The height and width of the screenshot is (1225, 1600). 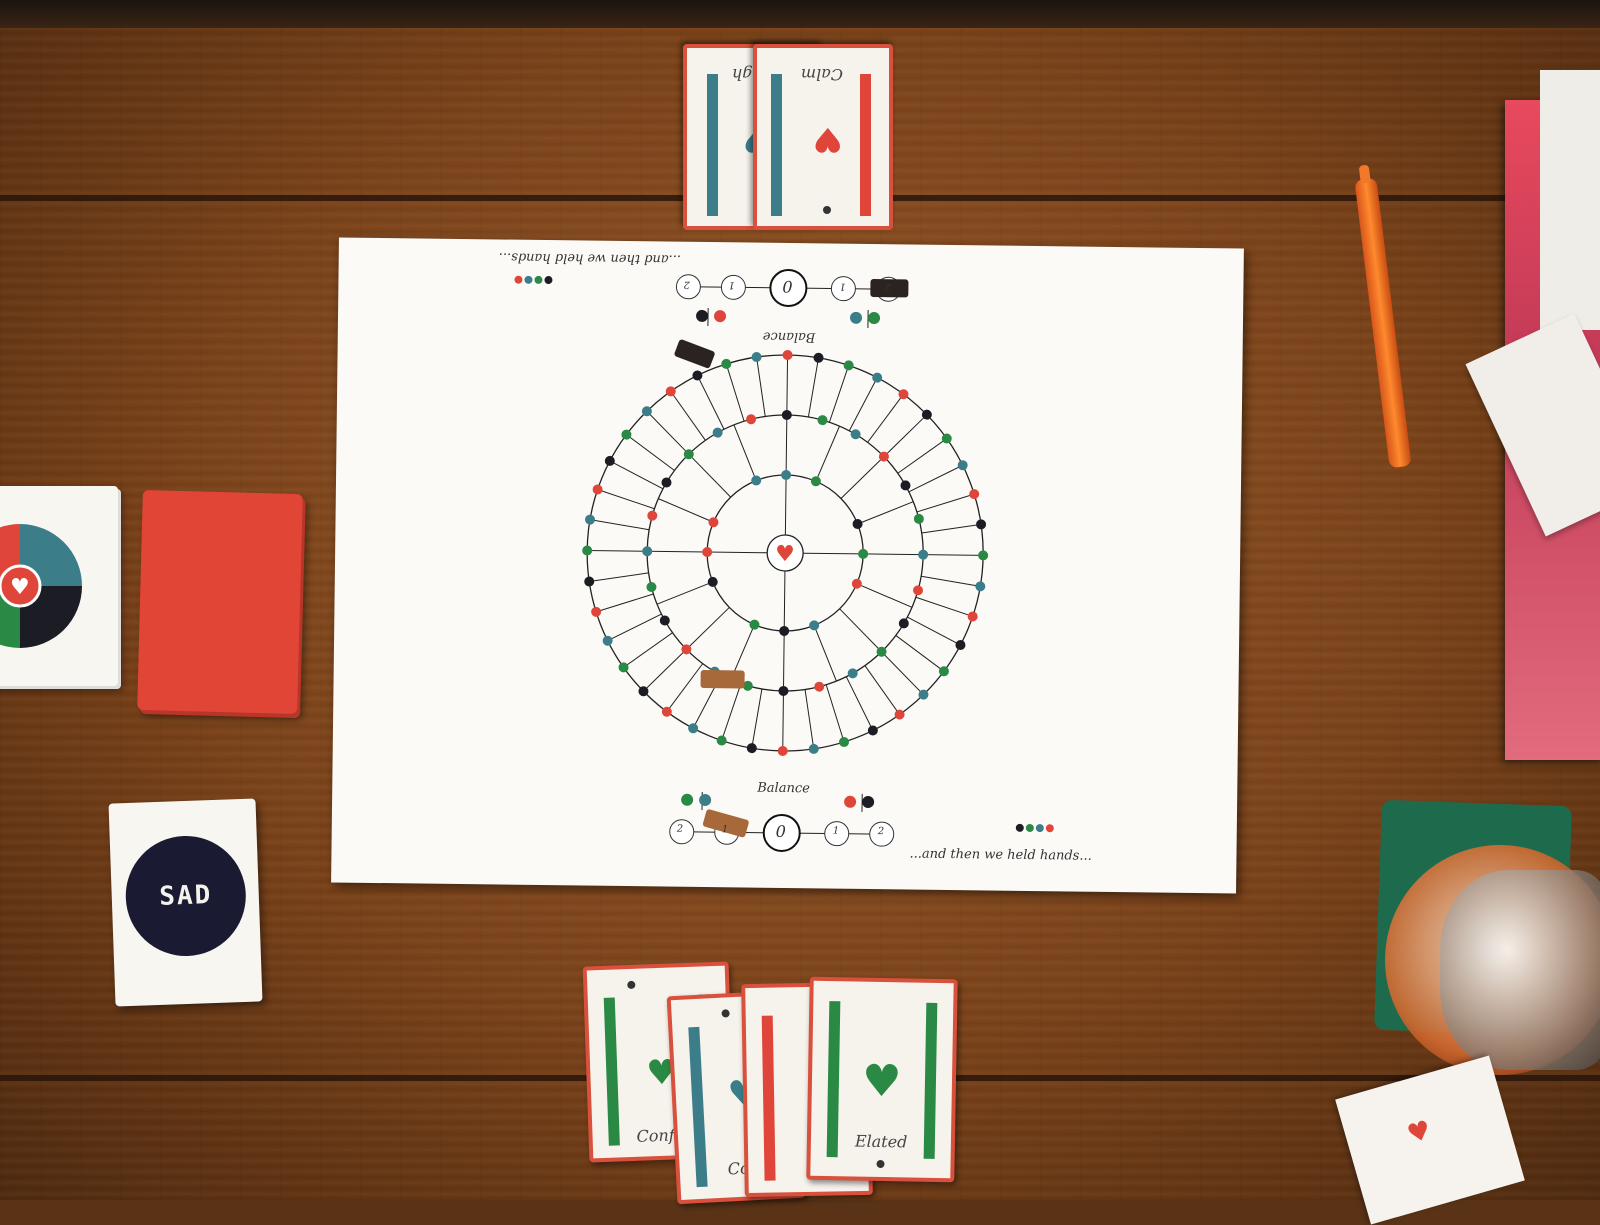 I want to click on red-card-deck, so click(x=220, y=602).